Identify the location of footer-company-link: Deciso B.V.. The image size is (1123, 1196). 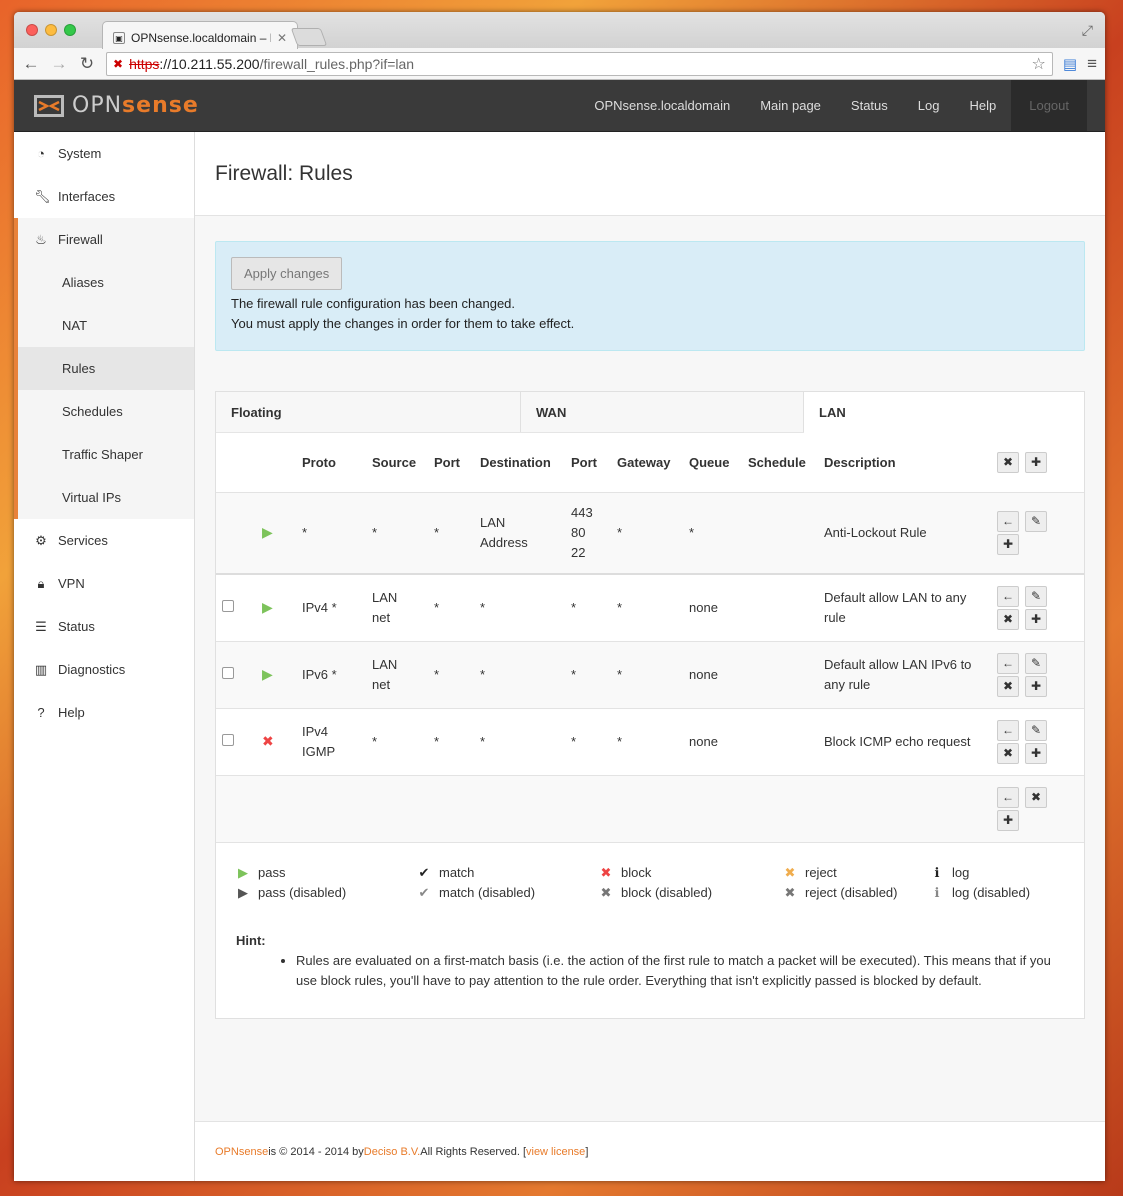
(392, 1152).